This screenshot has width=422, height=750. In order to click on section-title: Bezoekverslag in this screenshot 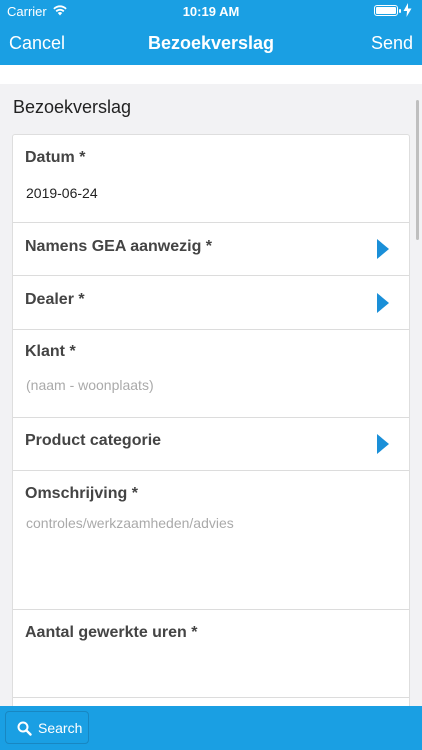, I will do `click(72, 107)`.